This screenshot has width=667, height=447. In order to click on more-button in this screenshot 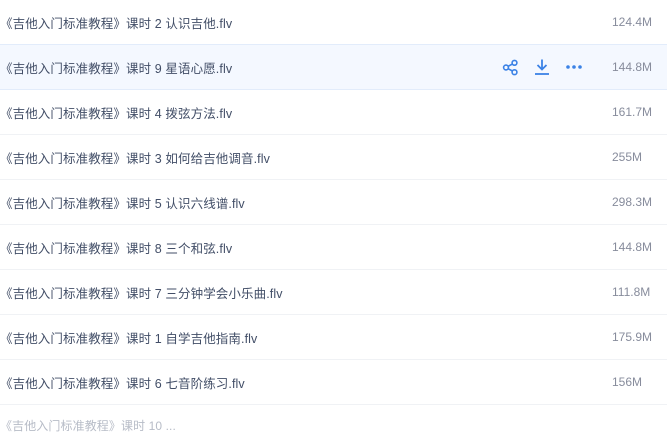, I will do `click(574, 67)`.